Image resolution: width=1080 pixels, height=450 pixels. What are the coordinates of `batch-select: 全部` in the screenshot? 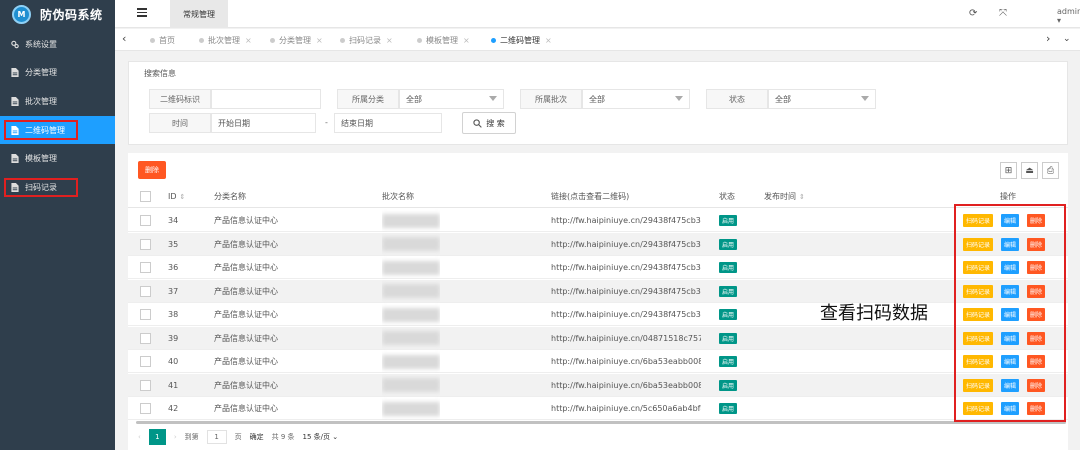 It's located at (636, 99).